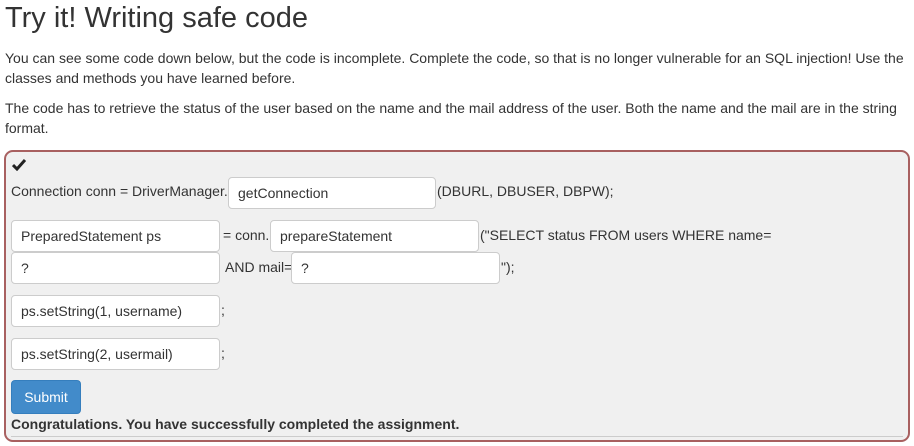 The height and width of the screenshot is (446, 914). I want to click on prepare-statement-input, so click(374, 236).